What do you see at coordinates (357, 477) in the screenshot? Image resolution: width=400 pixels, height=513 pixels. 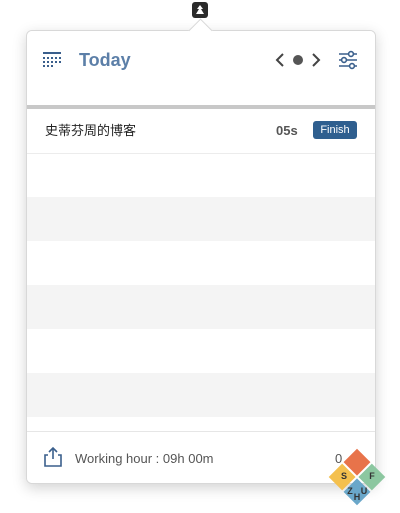 I see `watermark-logo: S F Z H U` at bounding box center [357, 477].